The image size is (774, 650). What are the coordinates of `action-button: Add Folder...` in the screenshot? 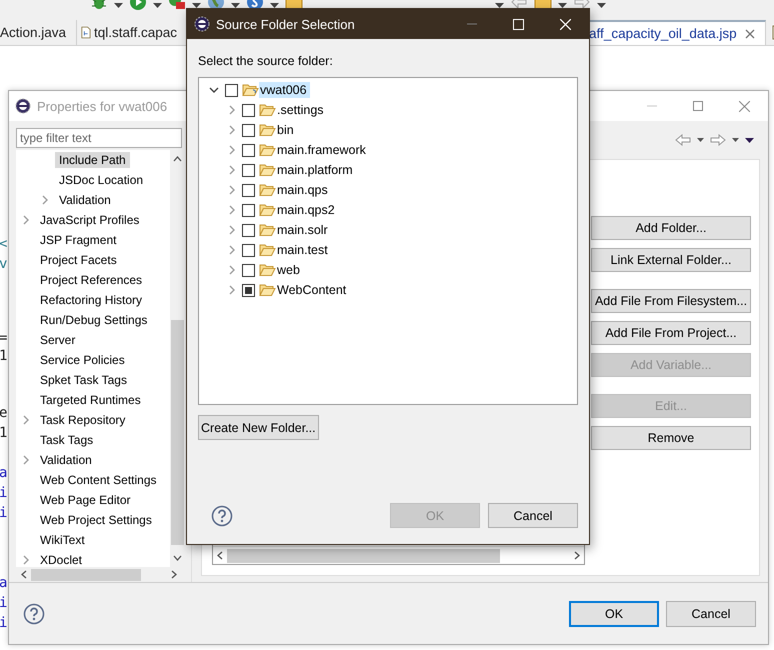 It's located at (671, 228).